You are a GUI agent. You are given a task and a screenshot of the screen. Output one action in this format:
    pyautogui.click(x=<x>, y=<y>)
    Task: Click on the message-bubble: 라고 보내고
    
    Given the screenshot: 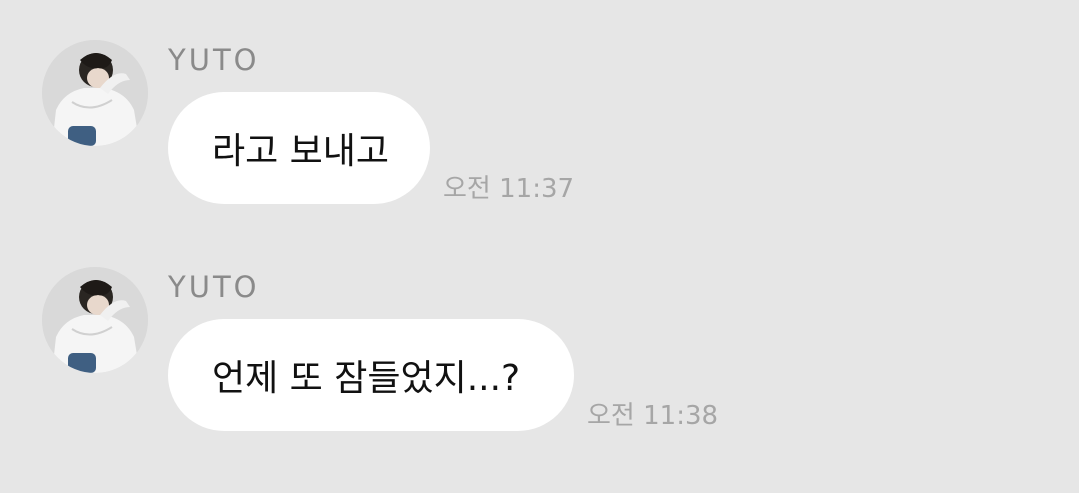 What is the action you would take?
    pyautogui.click(x=299, y=148)
    